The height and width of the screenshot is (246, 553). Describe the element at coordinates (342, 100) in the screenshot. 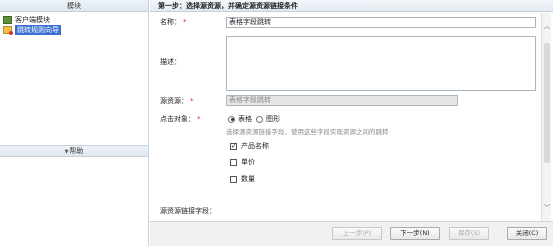

I see `source-input: 表格字段跳转` at that location.